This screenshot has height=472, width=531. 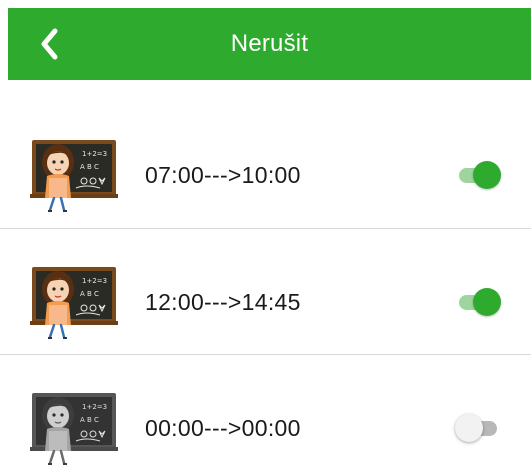 What do you see at coordinates (223, 175) in the screenshot?
I see `time-range-label: 07:00--->10:00` at bounding box center [223, 175].